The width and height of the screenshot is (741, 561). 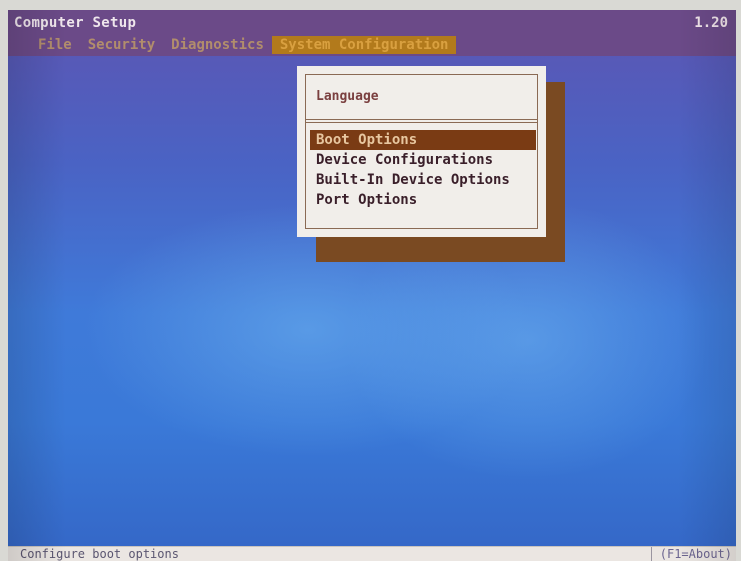 I want to click on menu-security: Security, so click(x=121, y=45).